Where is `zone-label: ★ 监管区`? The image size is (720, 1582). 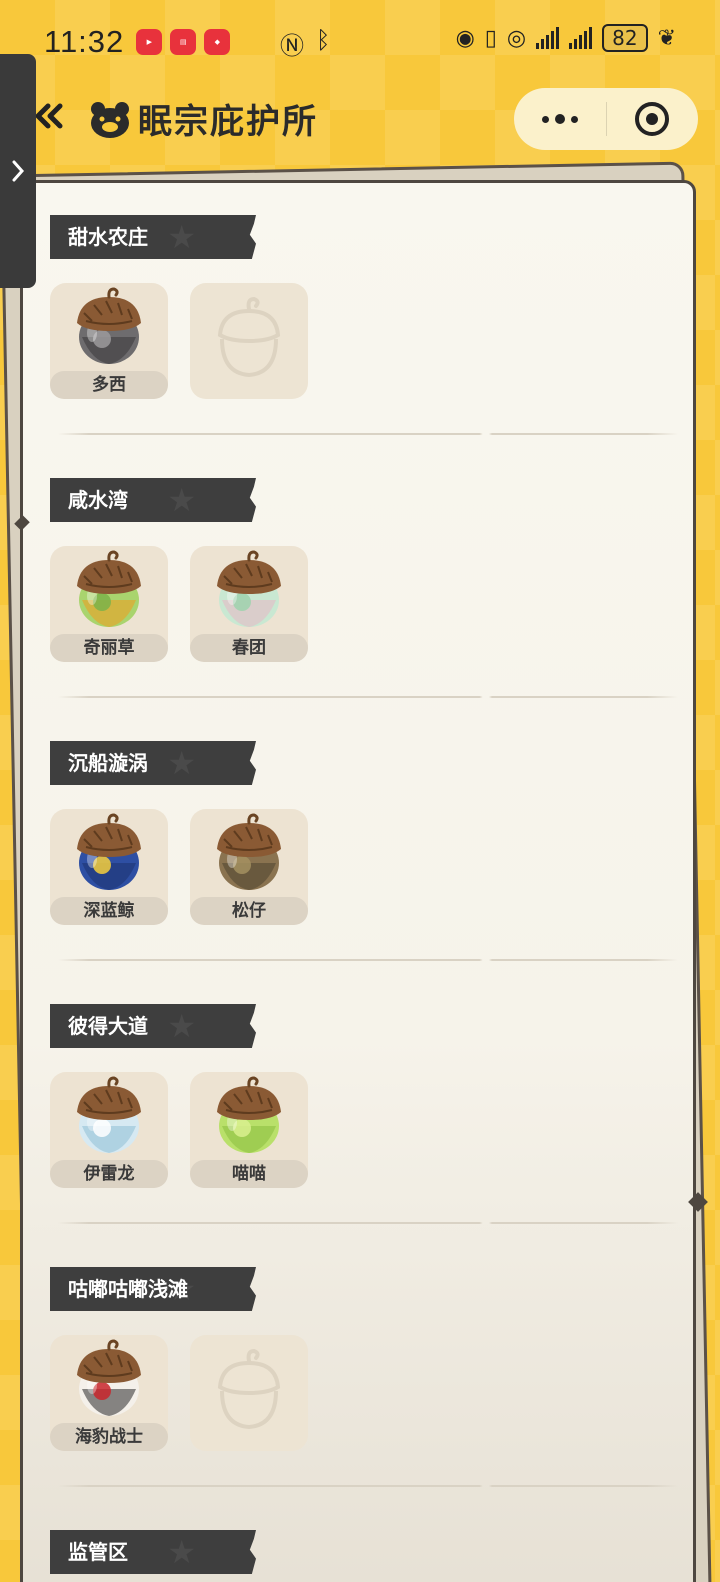
zone-label: ★ 监管区 is located at coordinates (153, 1552).